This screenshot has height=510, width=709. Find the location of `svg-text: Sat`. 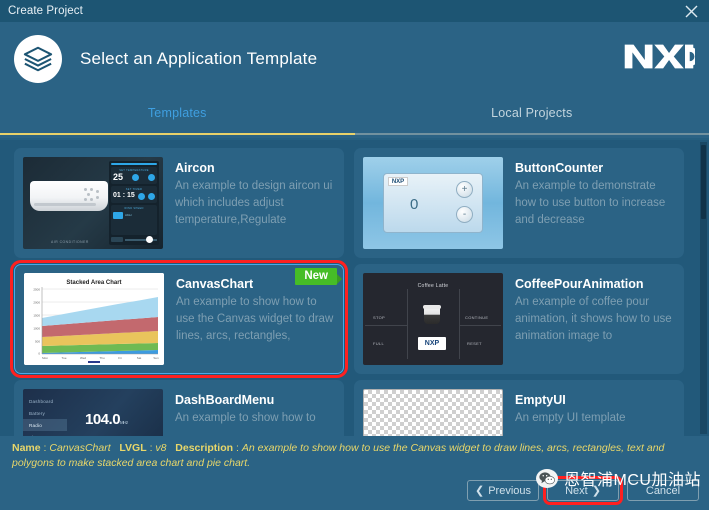

svg-text: Sat is located at coordinates (139, 358).